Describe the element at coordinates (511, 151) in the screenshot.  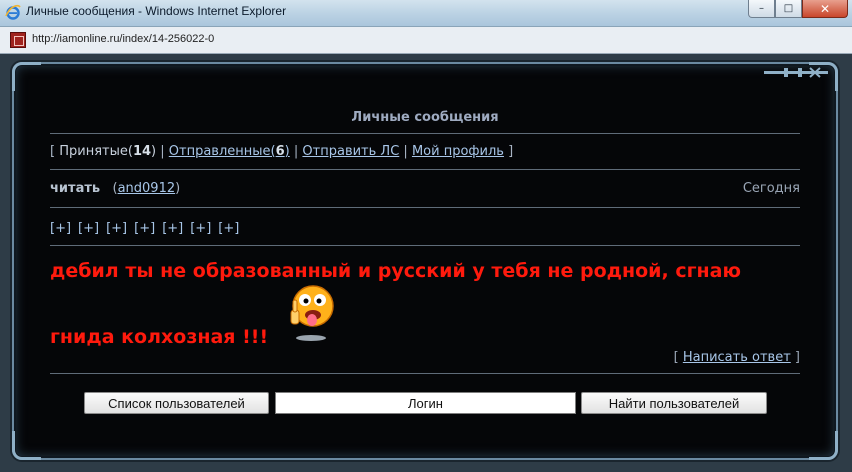
I see `nav-bracket: ]` at that location.